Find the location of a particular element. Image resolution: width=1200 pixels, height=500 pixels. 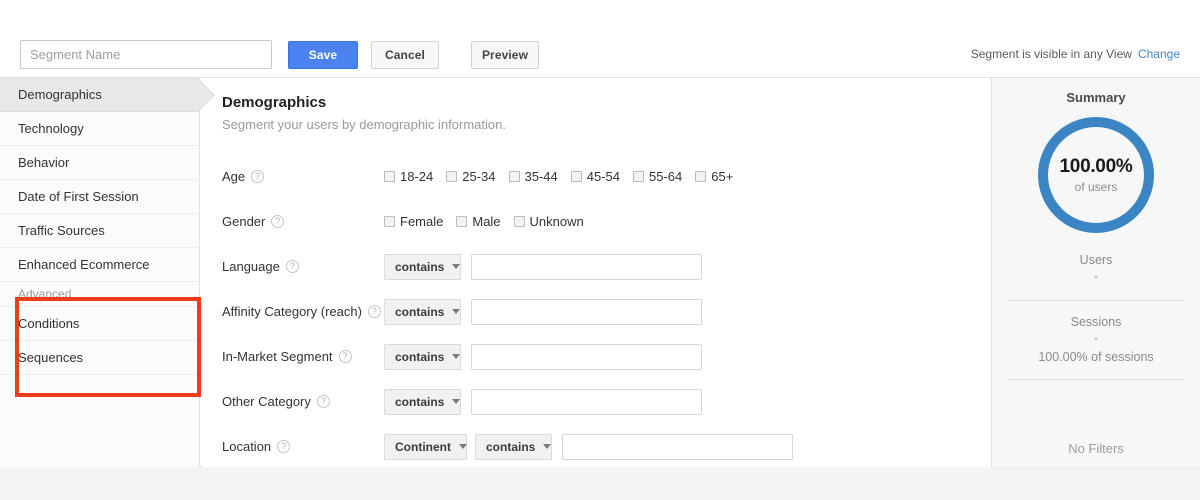

sidebar-item-demographics: Demographics is located at coordinates (99, 95).